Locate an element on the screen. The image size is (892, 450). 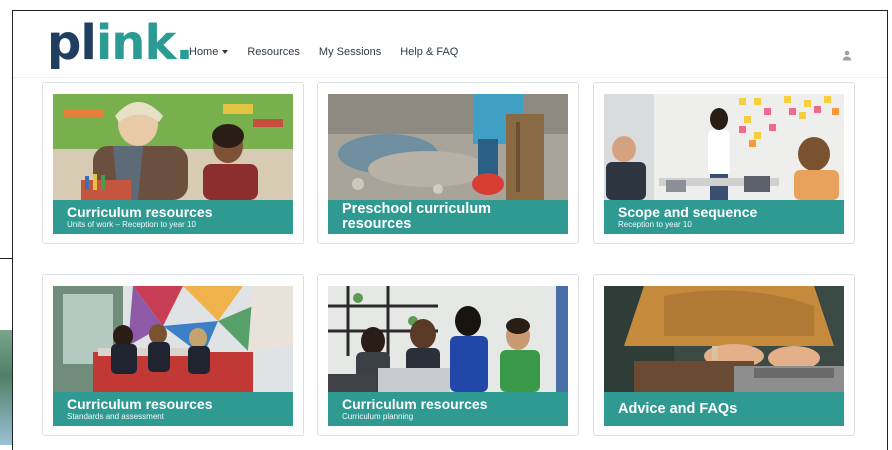
nav-home-label: Home is located at coordinates (204, 52).